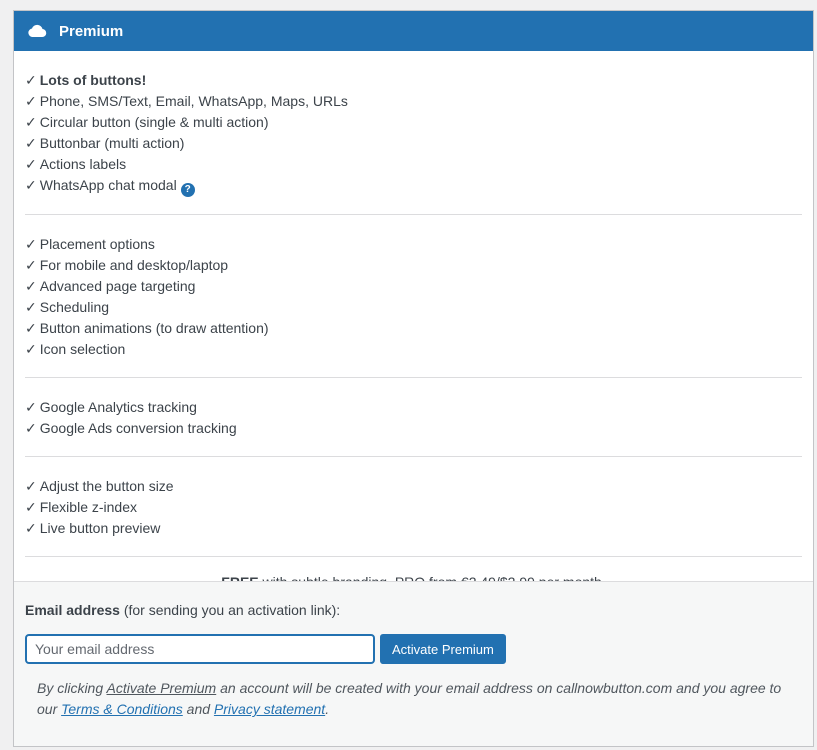 The image size is (817, 750). Describe the element at coordinates (413, 122) in the screenshot. I see `feature-item: ✓ Circular button (single & multi action)` at that location.